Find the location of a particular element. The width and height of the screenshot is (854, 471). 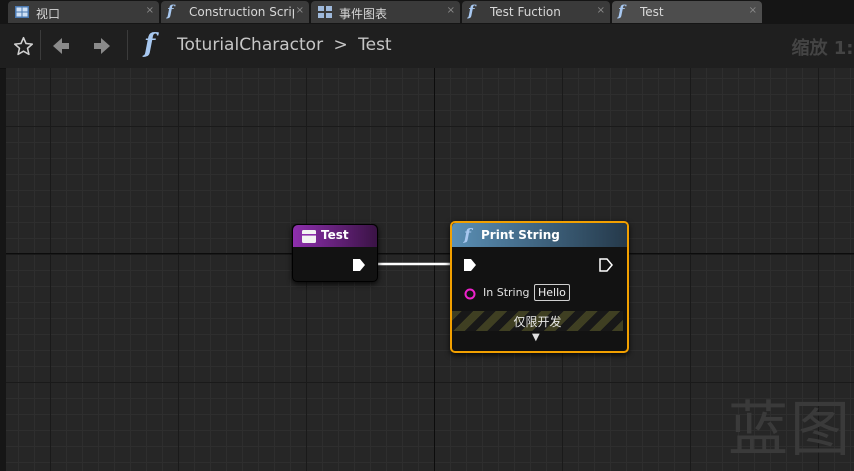

input-label: In String is located at coordinates (506, 292).